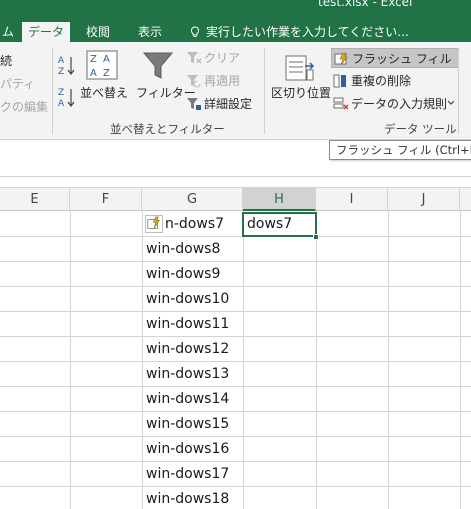 The image size is (471, 509). I want to click on tab-view: 表示, so click(150, 32).